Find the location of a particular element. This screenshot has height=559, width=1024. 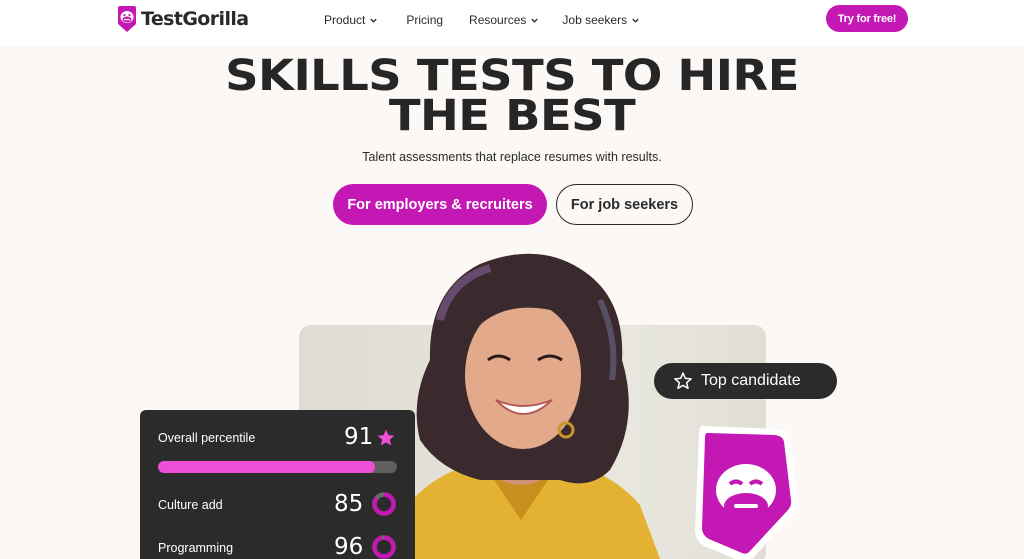

nav-pricing-label: Pricing is located at coordinates (425, 20).